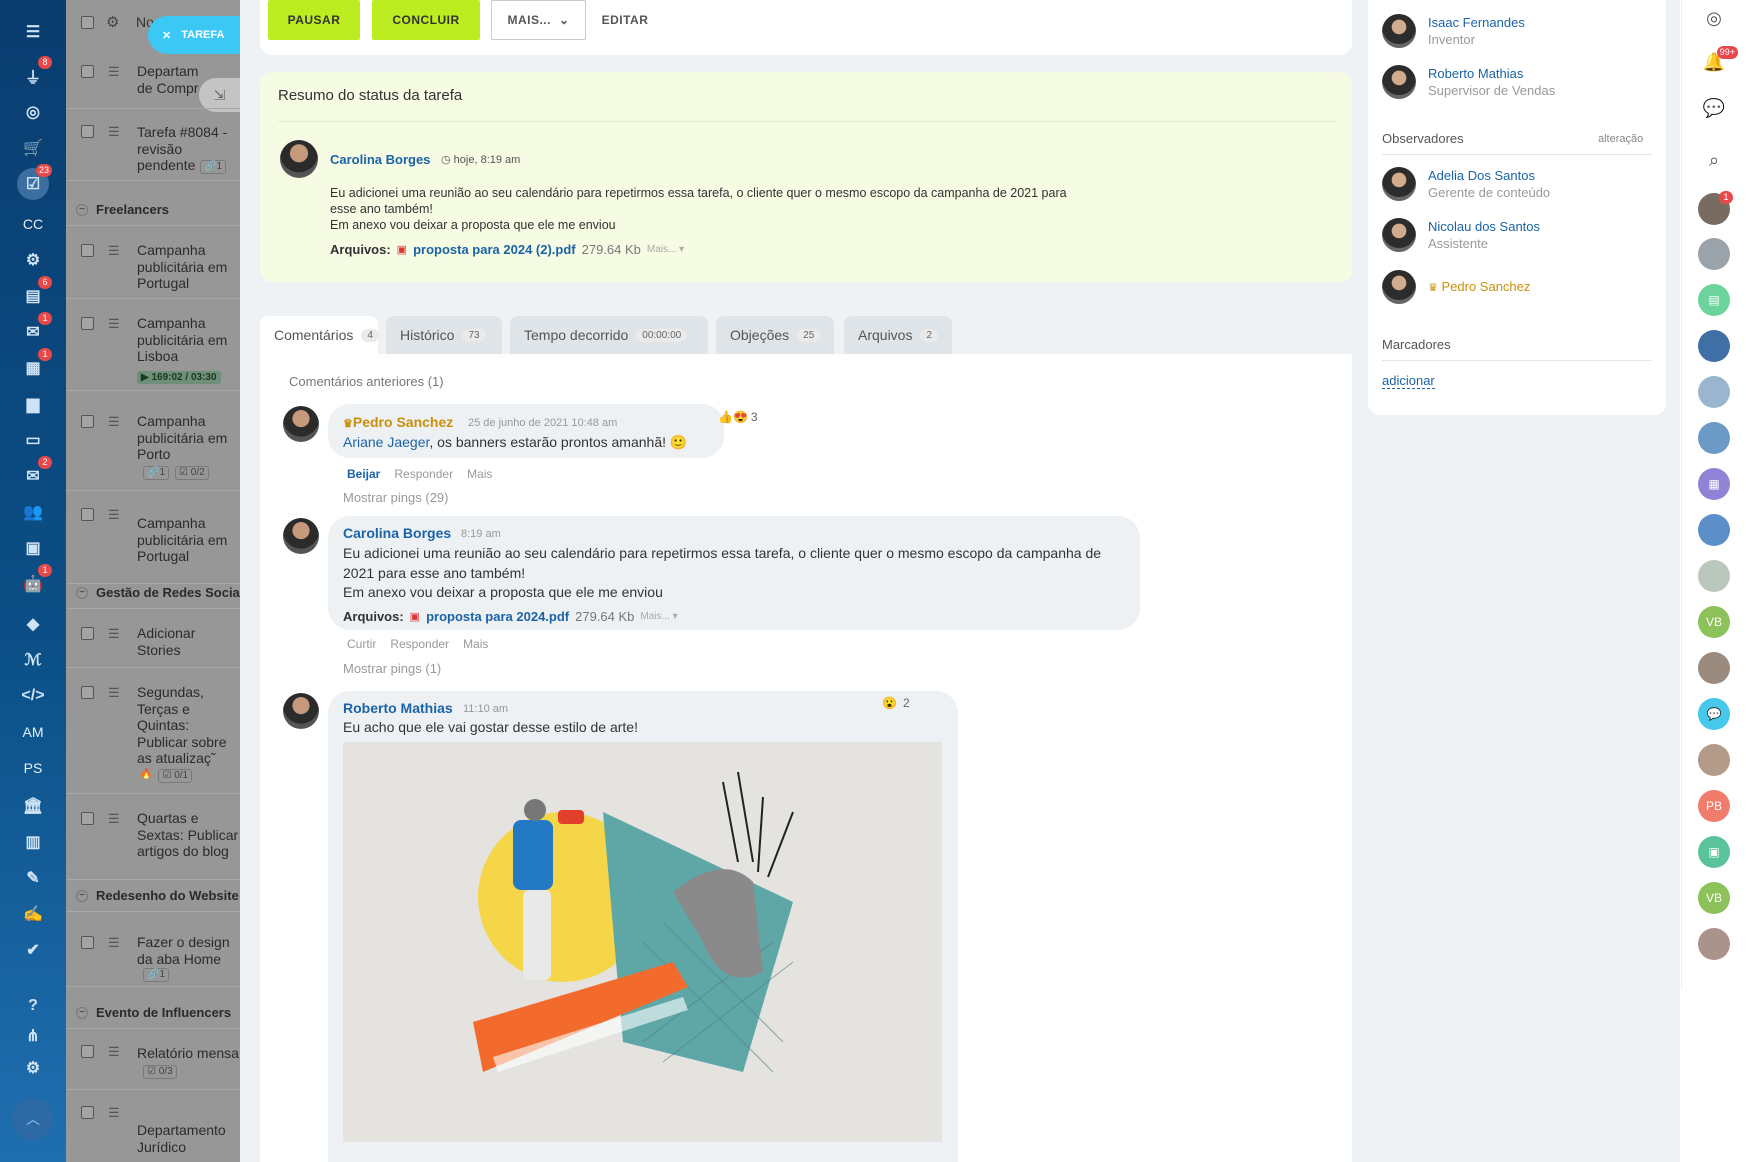 The width and height of the screenshot is (1748, 1162). Describe the element at coordinates (34, 294) in the screenshot. I see `inbox-icon: ▤ 6` at that location.